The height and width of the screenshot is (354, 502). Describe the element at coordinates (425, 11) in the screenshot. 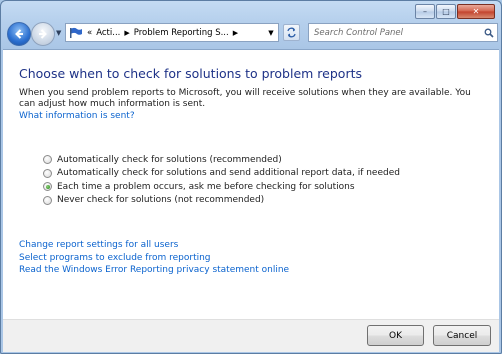

I see `minimize-button: –` at that location.